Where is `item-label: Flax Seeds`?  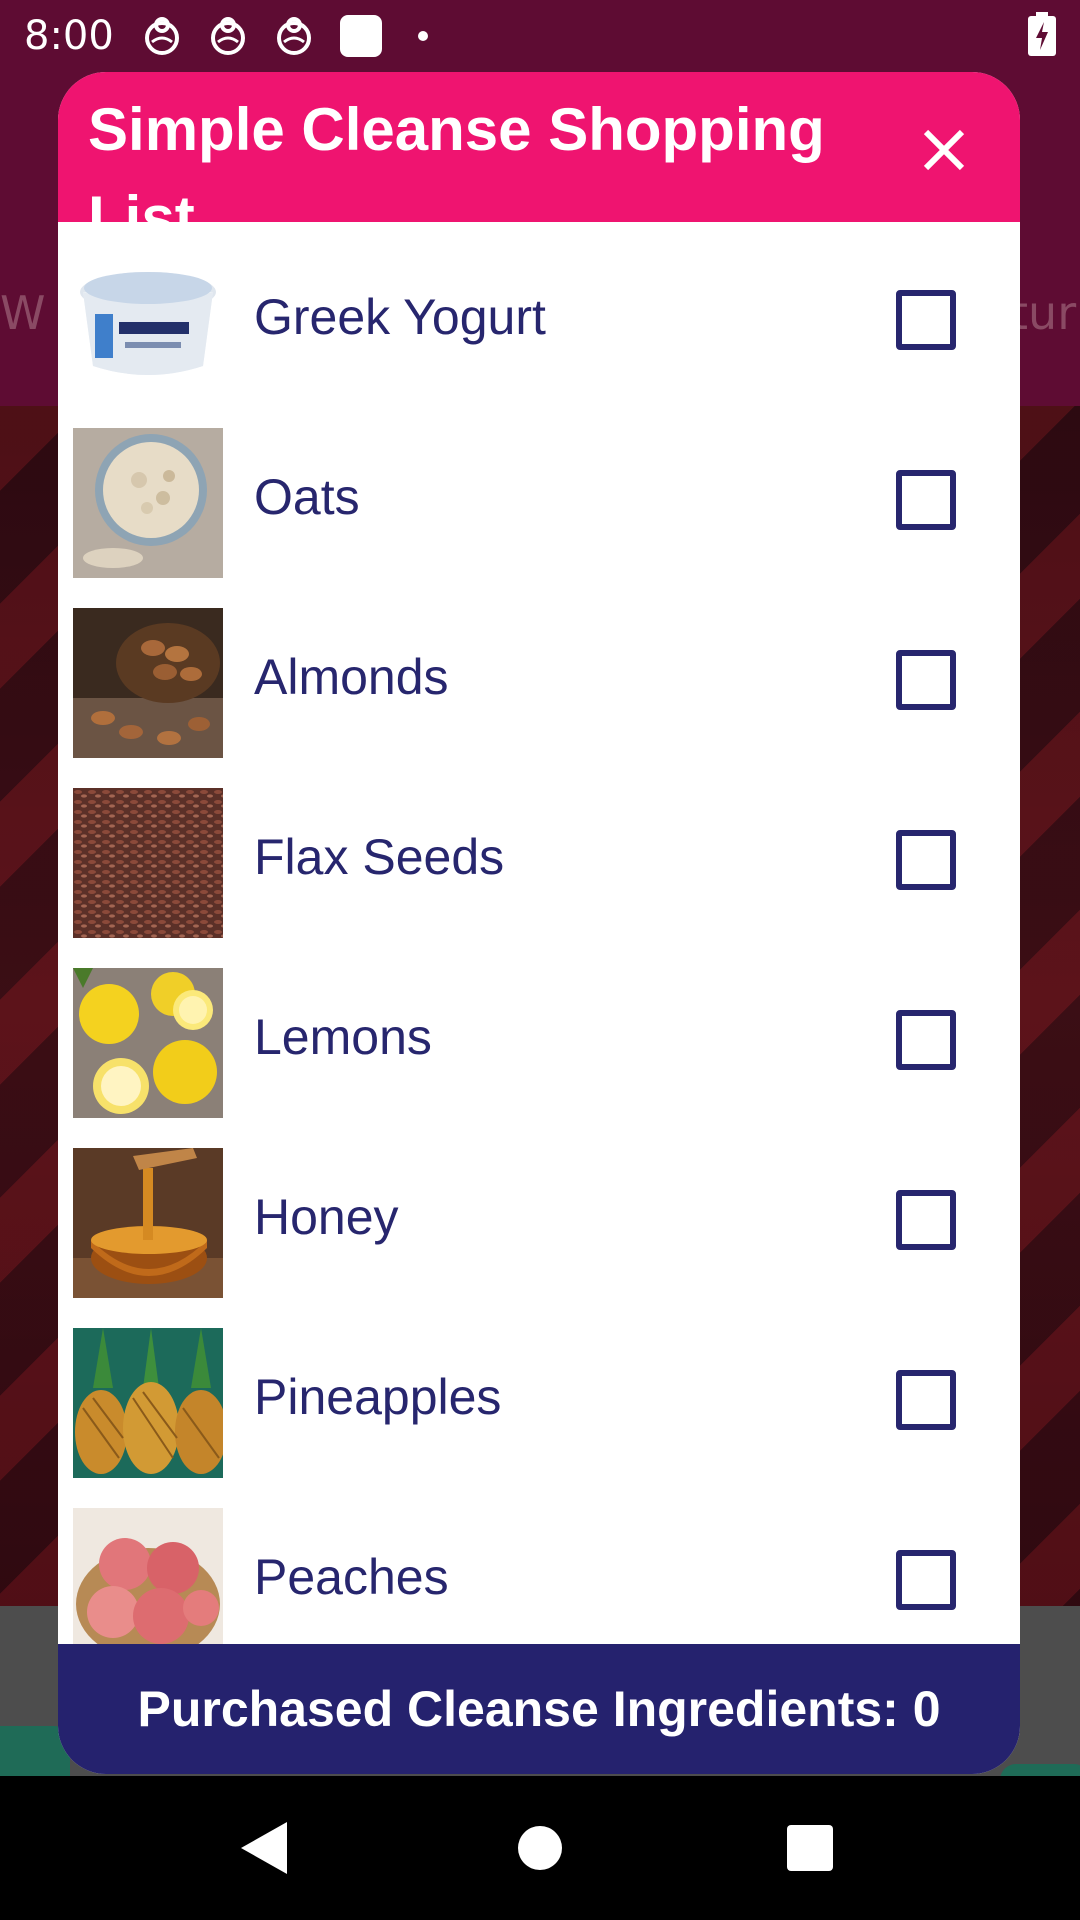
item-label: Flax Seeds is located at coordinates (379, 857).